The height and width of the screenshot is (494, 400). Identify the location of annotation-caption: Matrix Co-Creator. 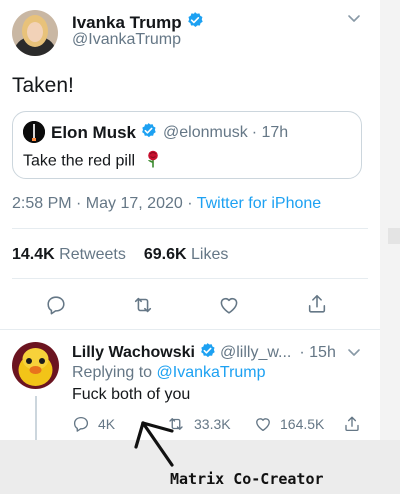
(247, 479).